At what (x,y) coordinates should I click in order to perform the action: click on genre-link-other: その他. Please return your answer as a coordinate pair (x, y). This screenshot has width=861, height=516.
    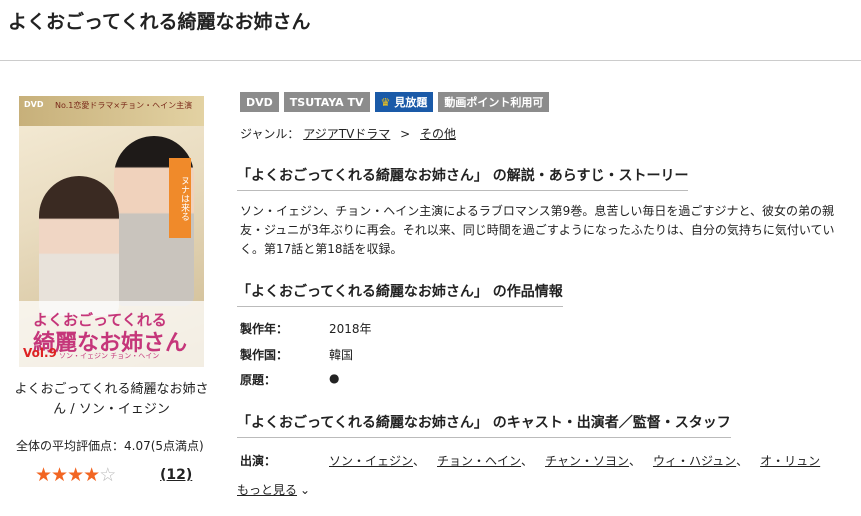
    Looking at the image, I should click on (438, 134).